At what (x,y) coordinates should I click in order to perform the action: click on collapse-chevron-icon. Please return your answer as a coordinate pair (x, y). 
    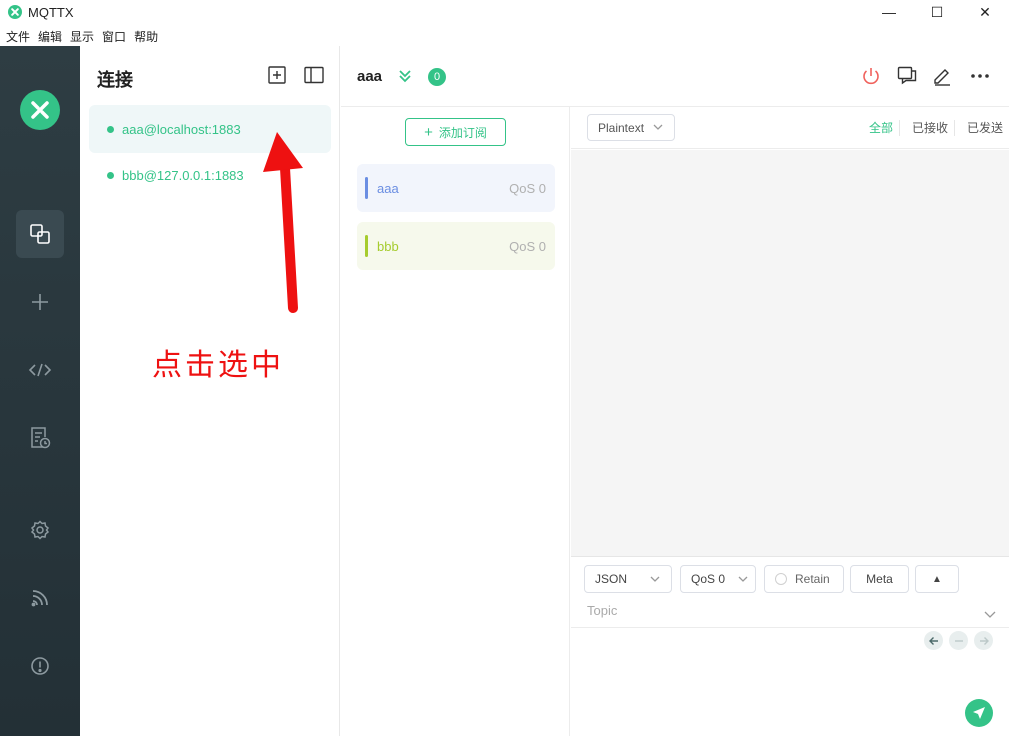
    Looking at the image, I should click on (405, 78).